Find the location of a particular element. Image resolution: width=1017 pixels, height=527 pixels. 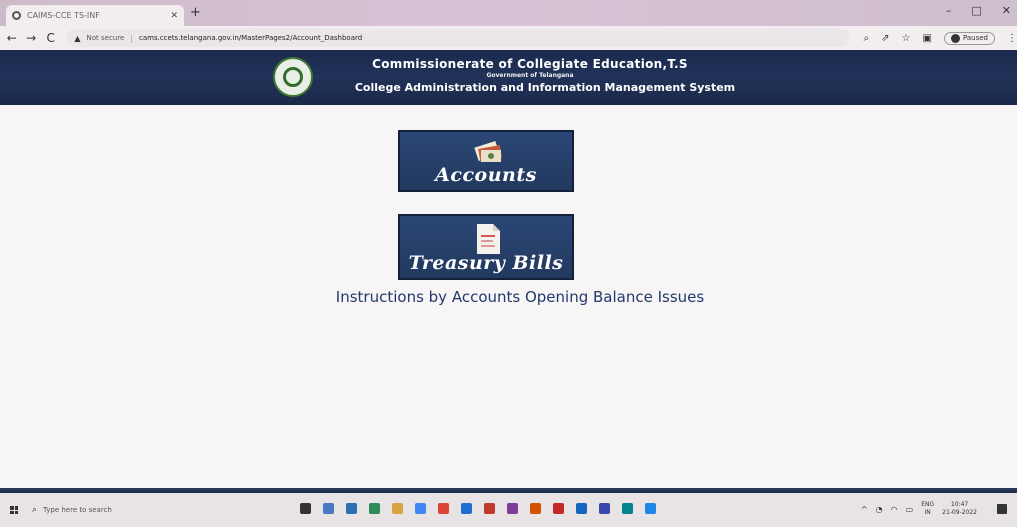

battery-icon: ▭ is located at coordinates (910, 509).